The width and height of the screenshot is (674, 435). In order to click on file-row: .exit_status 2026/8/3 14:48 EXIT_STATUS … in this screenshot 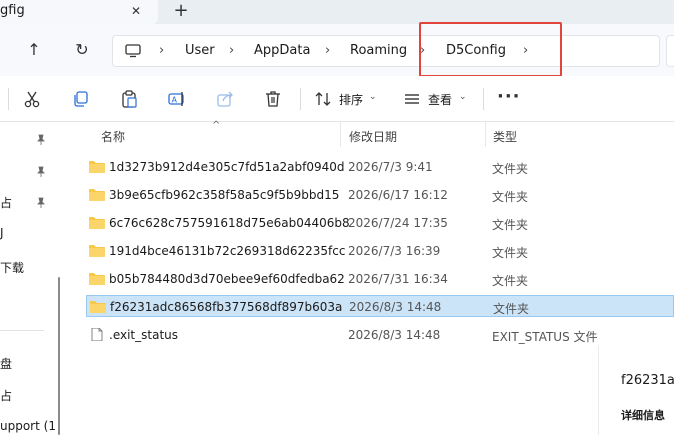, I will do `click(380, 335)`.